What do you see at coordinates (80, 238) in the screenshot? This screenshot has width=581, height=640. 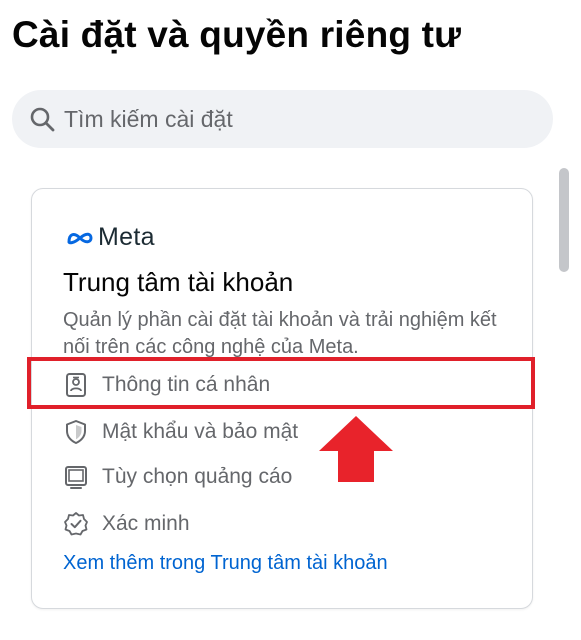 I see `meta-infinity-icon` at bounding box center [80, 238].